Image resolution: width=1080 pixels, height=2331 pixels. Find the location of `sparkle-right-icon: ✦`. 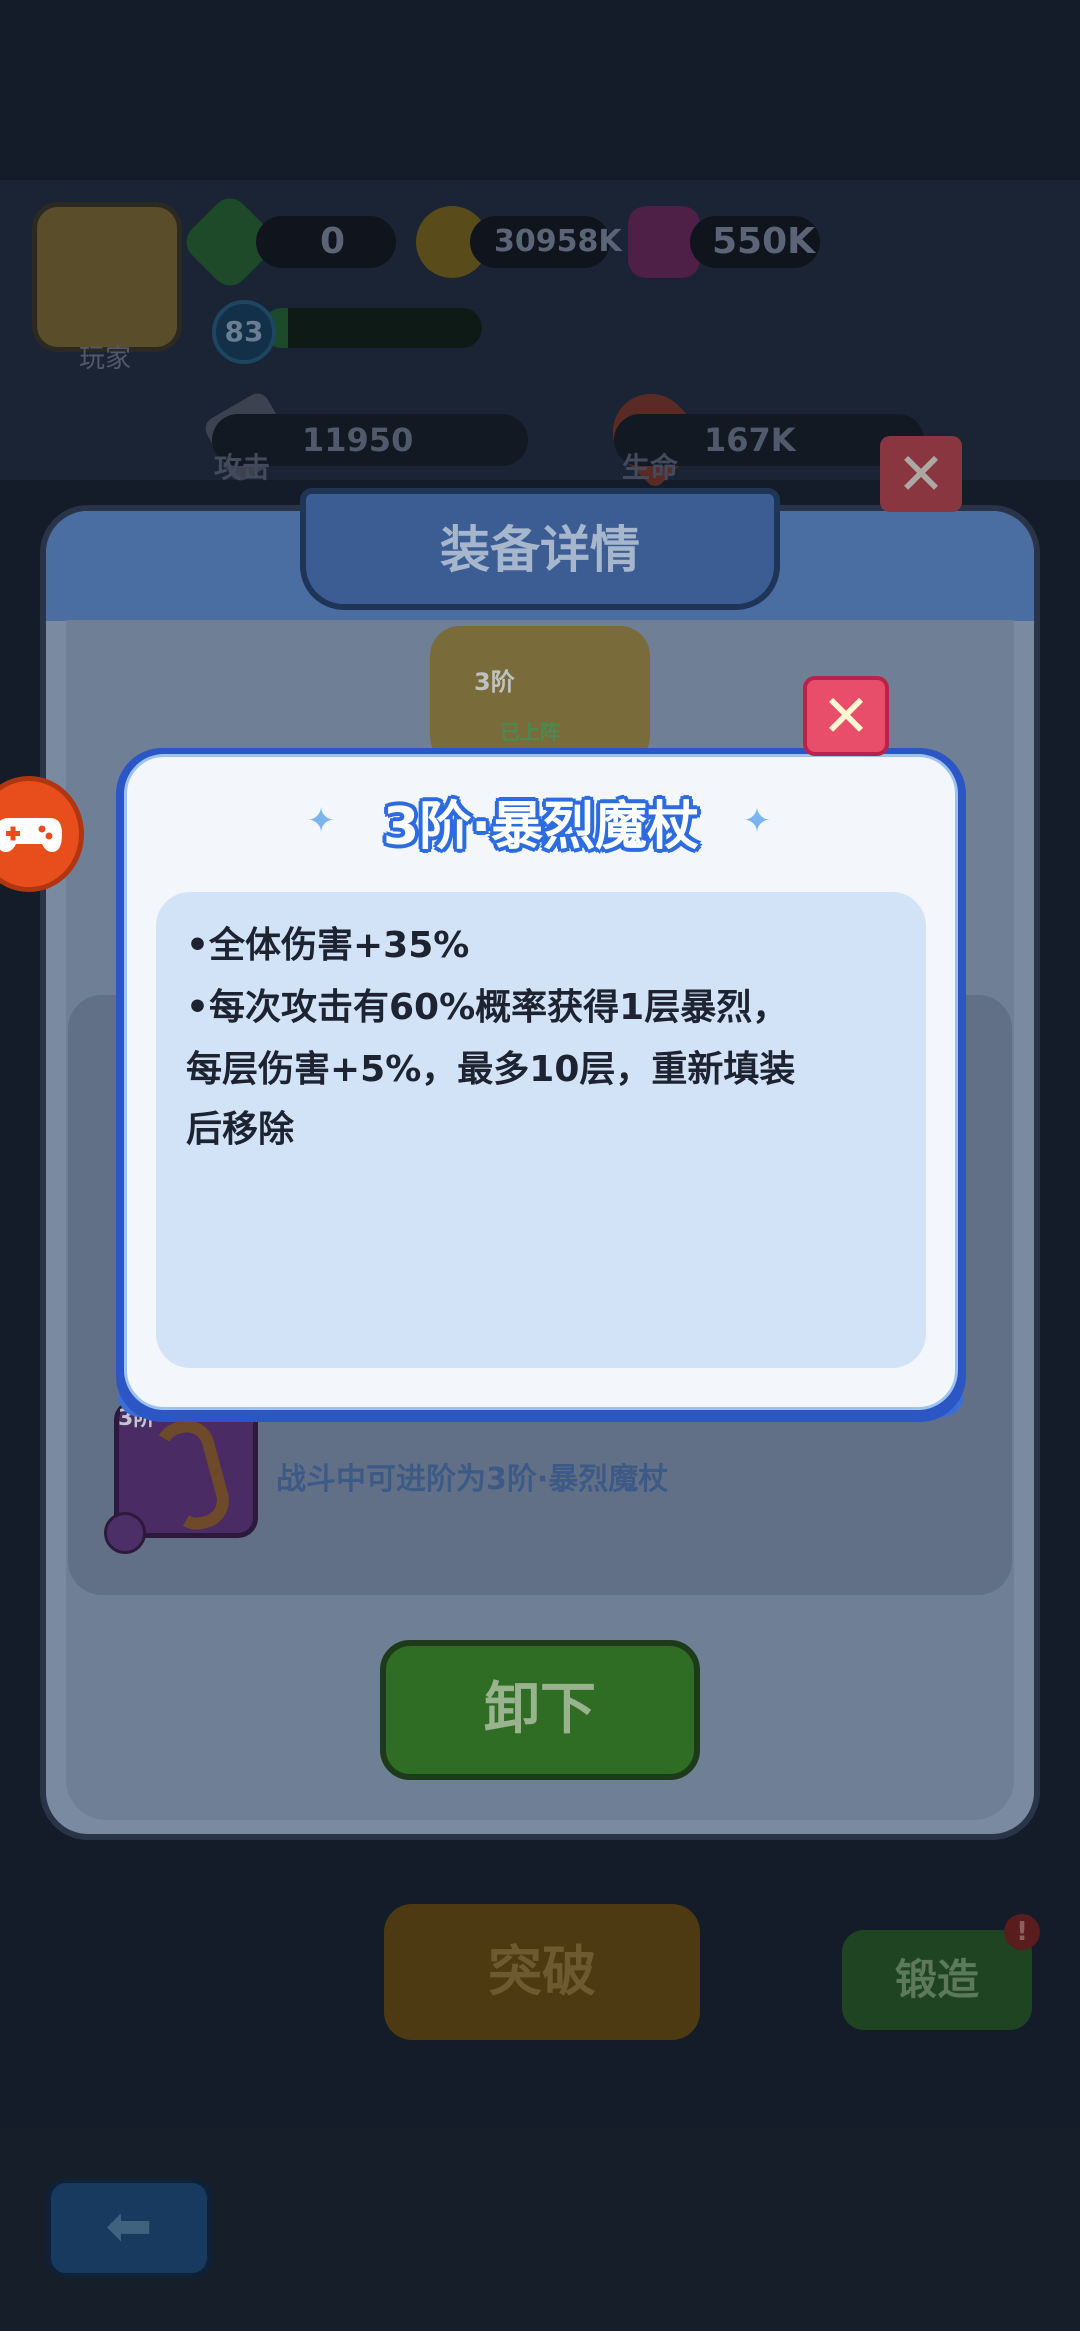

sparkle-right-icon: ✦ is located at coordinates (757, 821).